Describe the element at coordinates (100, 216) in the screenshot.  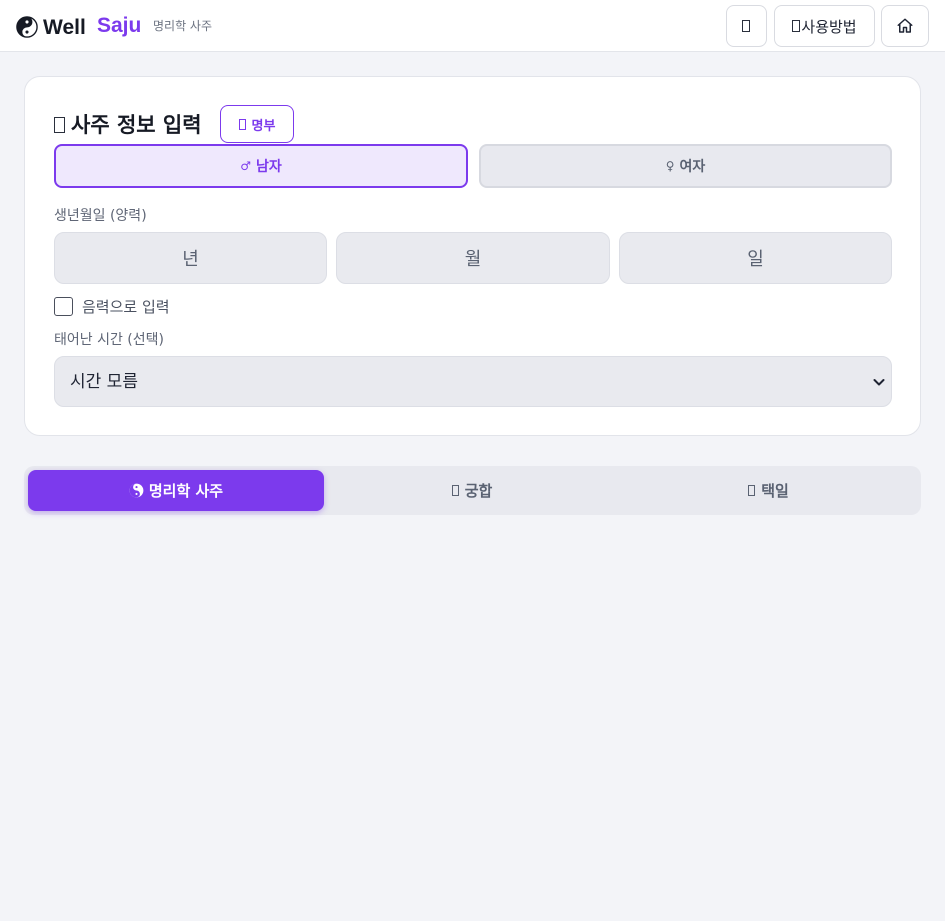
I see `birth-date-label: 생년월일 (양력)` at that location.